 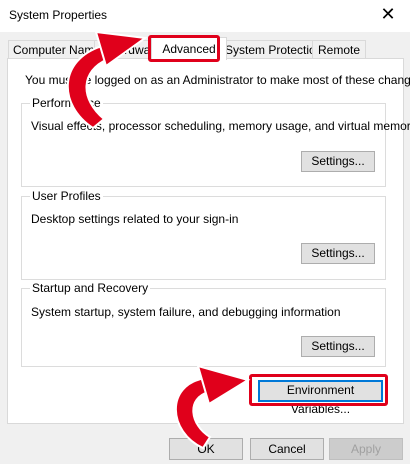 I want to click on ok-button: OK, so click(x=206, y=449).